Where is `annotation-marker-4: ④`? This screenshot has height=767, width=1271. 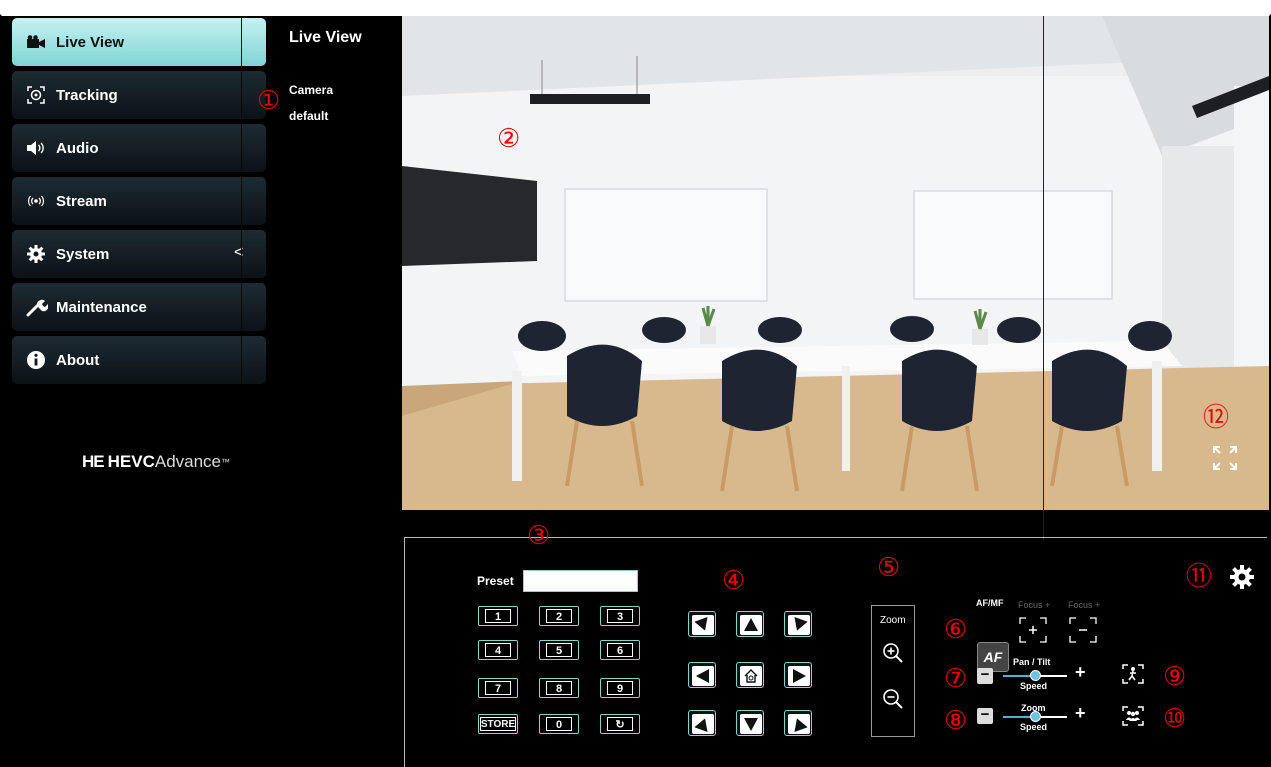
annotation-marker-4: ④ is located at coordinates (734, 580).